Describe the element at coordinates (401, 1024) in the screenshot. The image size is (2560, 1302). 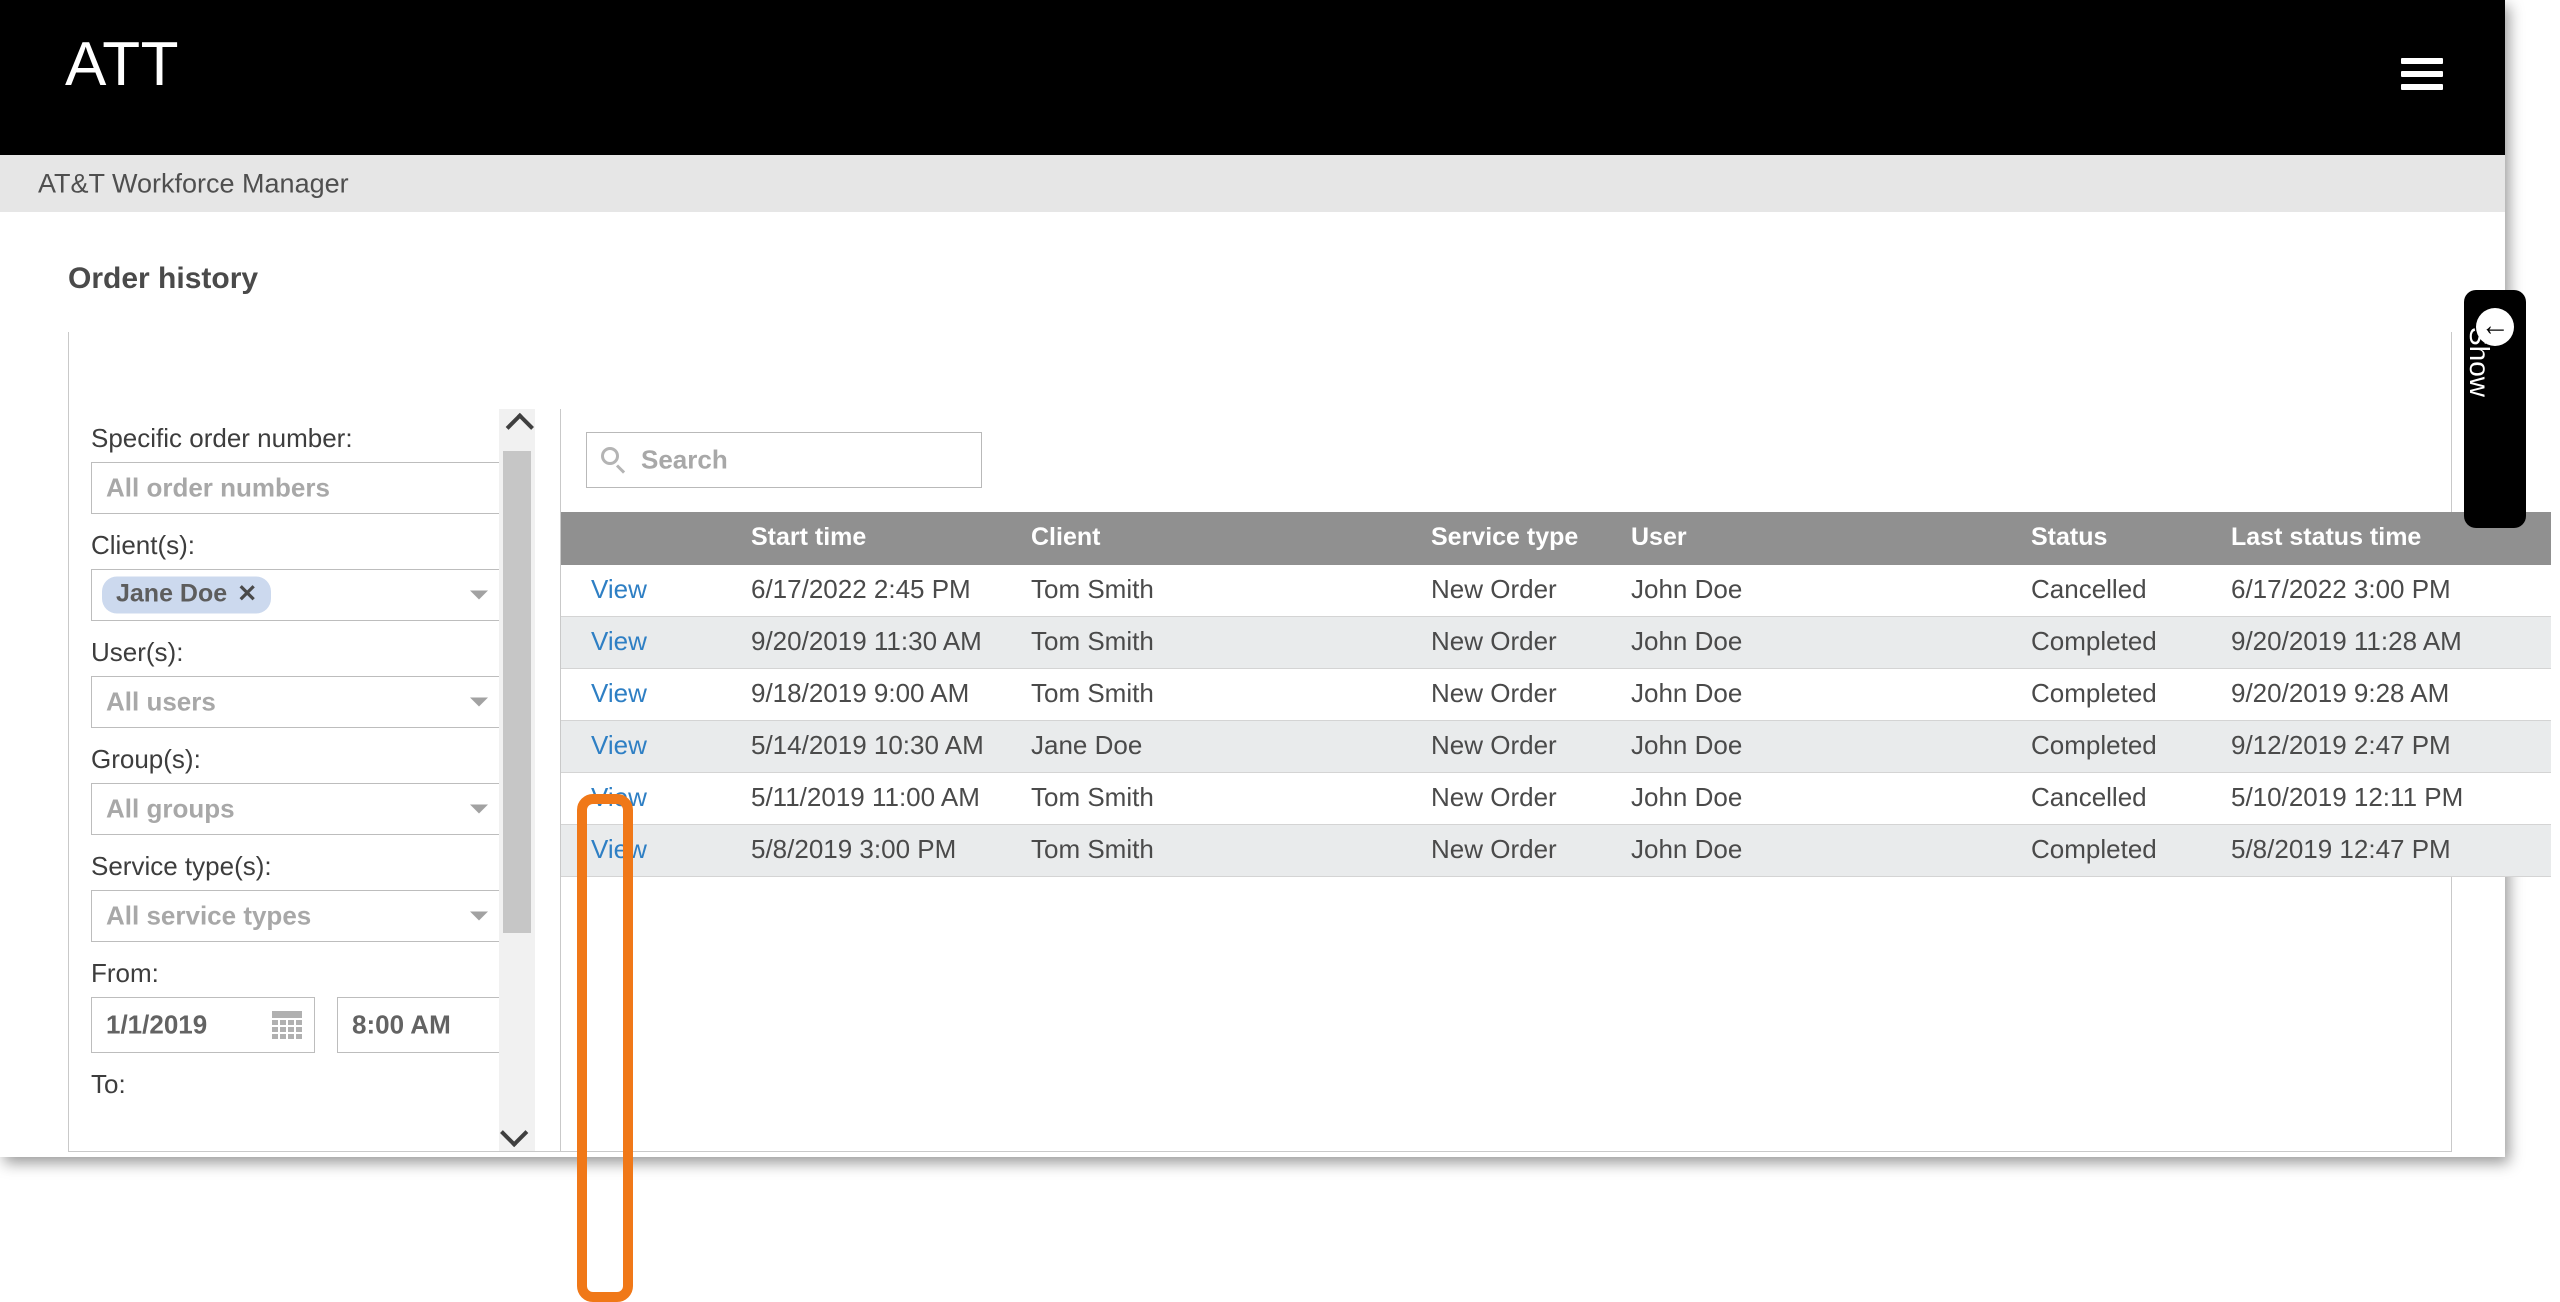
I see `from-time-value: 8:00 AM` at that location.